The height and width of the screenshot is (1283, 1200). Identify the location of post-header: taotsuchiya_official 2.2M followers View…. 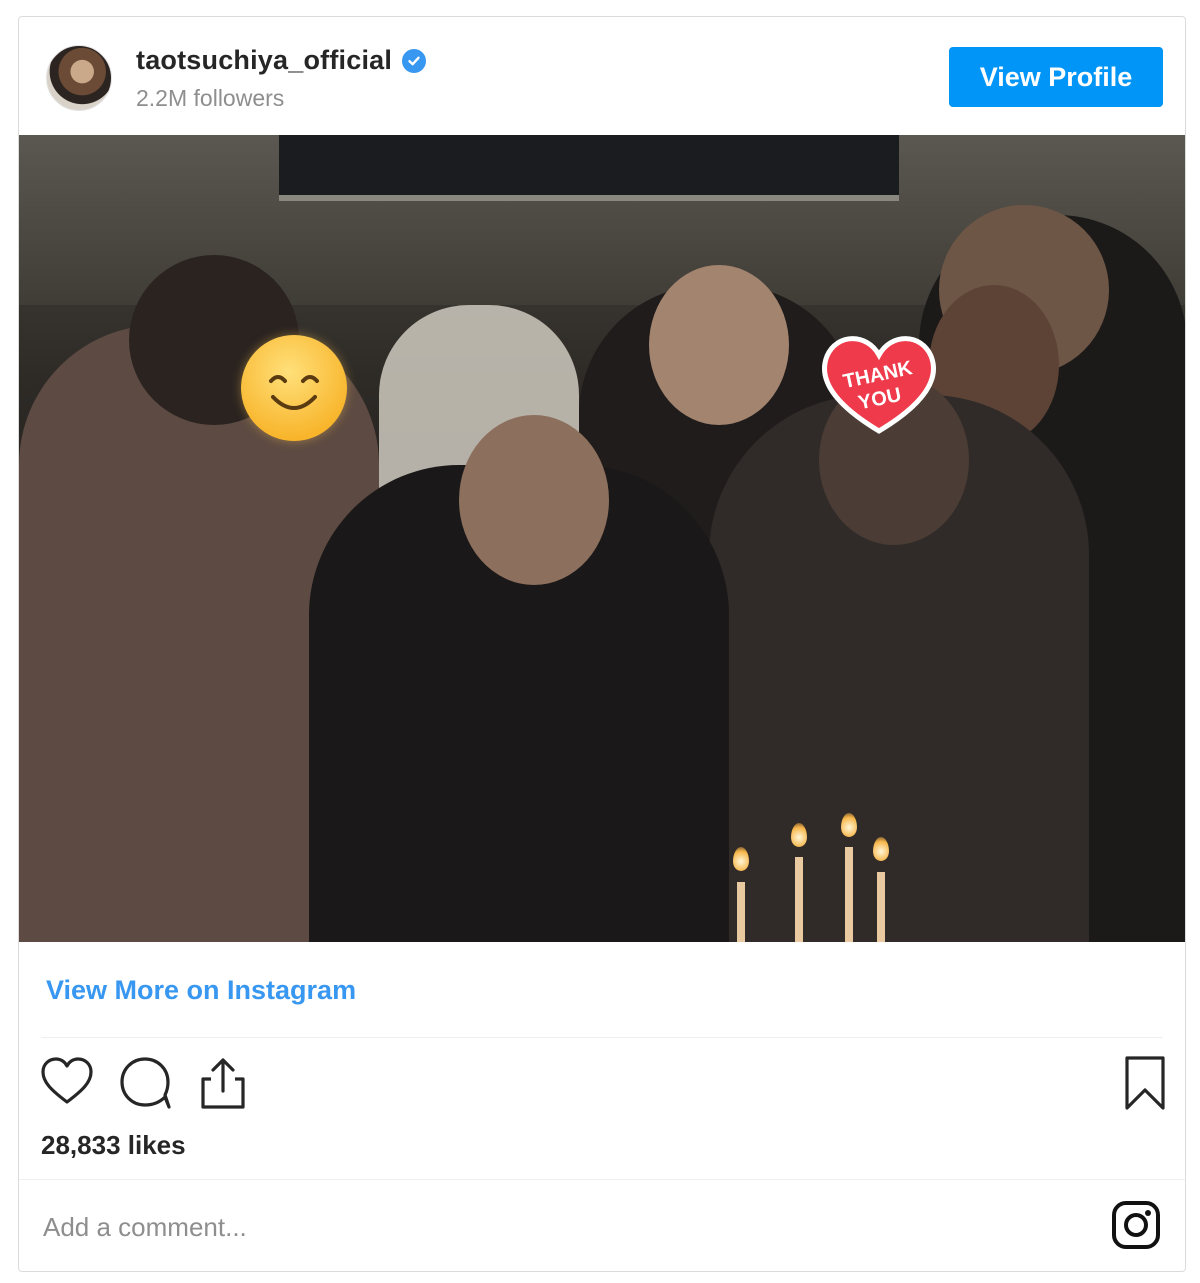
(602, 76).